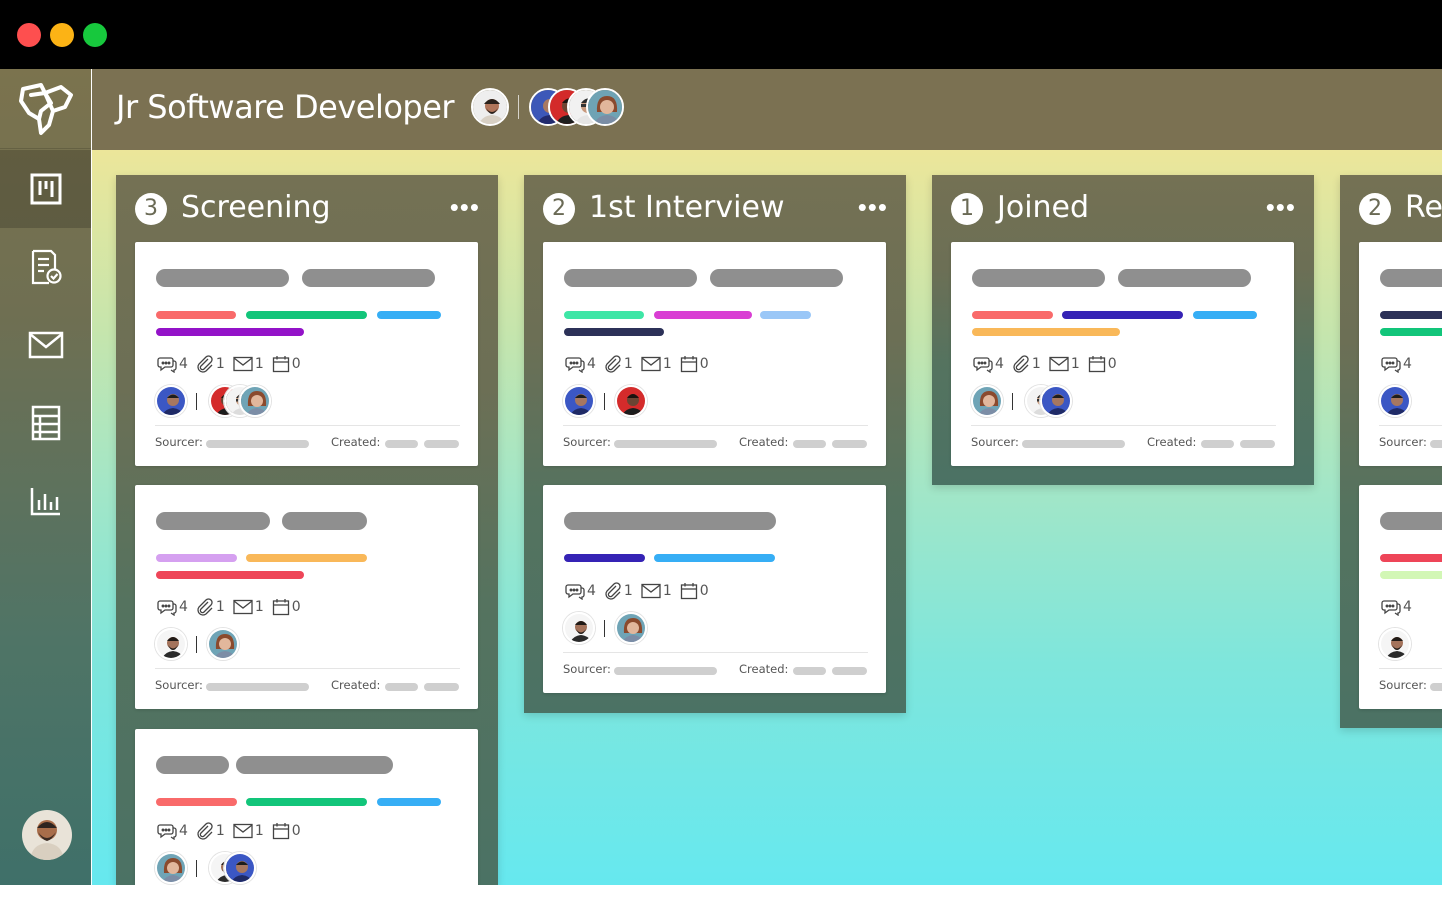 Image resolution: width=1442 pixels, height=905 pixels. I want to click on user-profile-avatar, so click(47, 835).